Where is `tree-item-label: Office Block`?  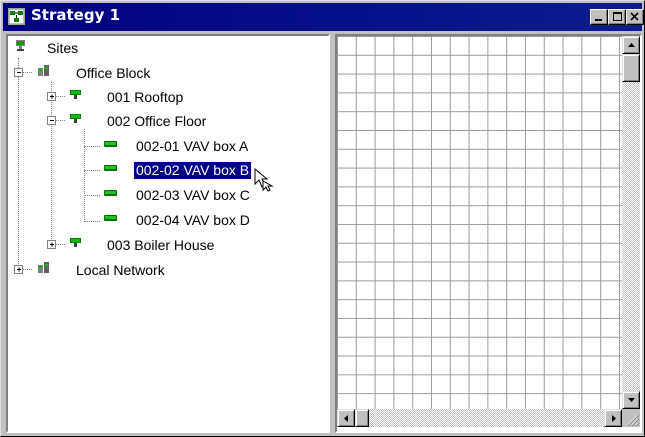
tree-item-label: Office Block is located at coordinates (113, 73).